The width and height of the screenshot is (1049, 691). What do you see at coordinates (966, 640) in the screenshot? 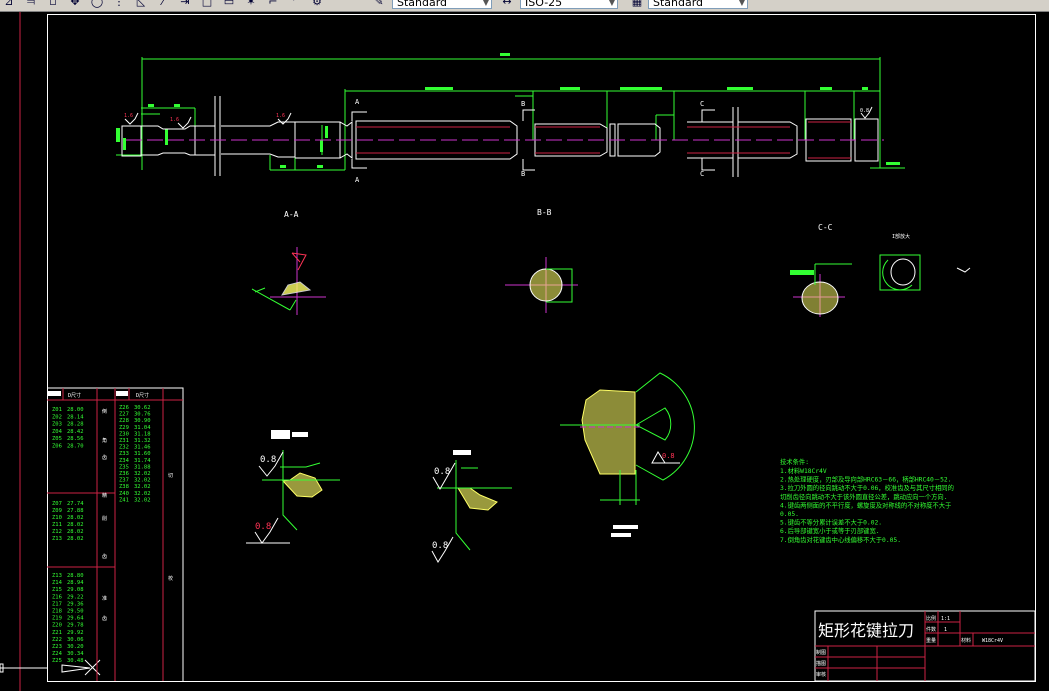
I see `material-label: 材料` at bounding box center [966, 640].